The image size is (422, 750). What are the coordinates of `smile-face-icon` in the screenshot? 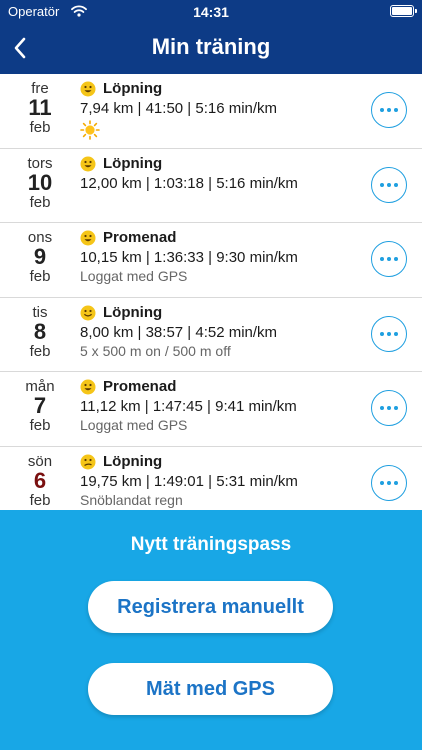 It's located at (88, 312).